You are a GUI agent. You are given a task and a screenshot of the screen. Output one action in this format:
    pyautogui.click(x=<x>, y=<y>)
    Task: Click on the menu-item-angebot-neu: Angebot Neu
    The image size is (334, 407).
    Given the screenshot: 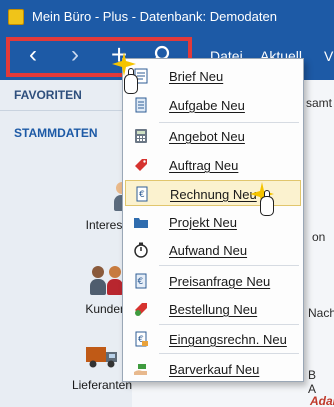 What is the action you would take?
    pyautogui.click(x=213, y=136)
    